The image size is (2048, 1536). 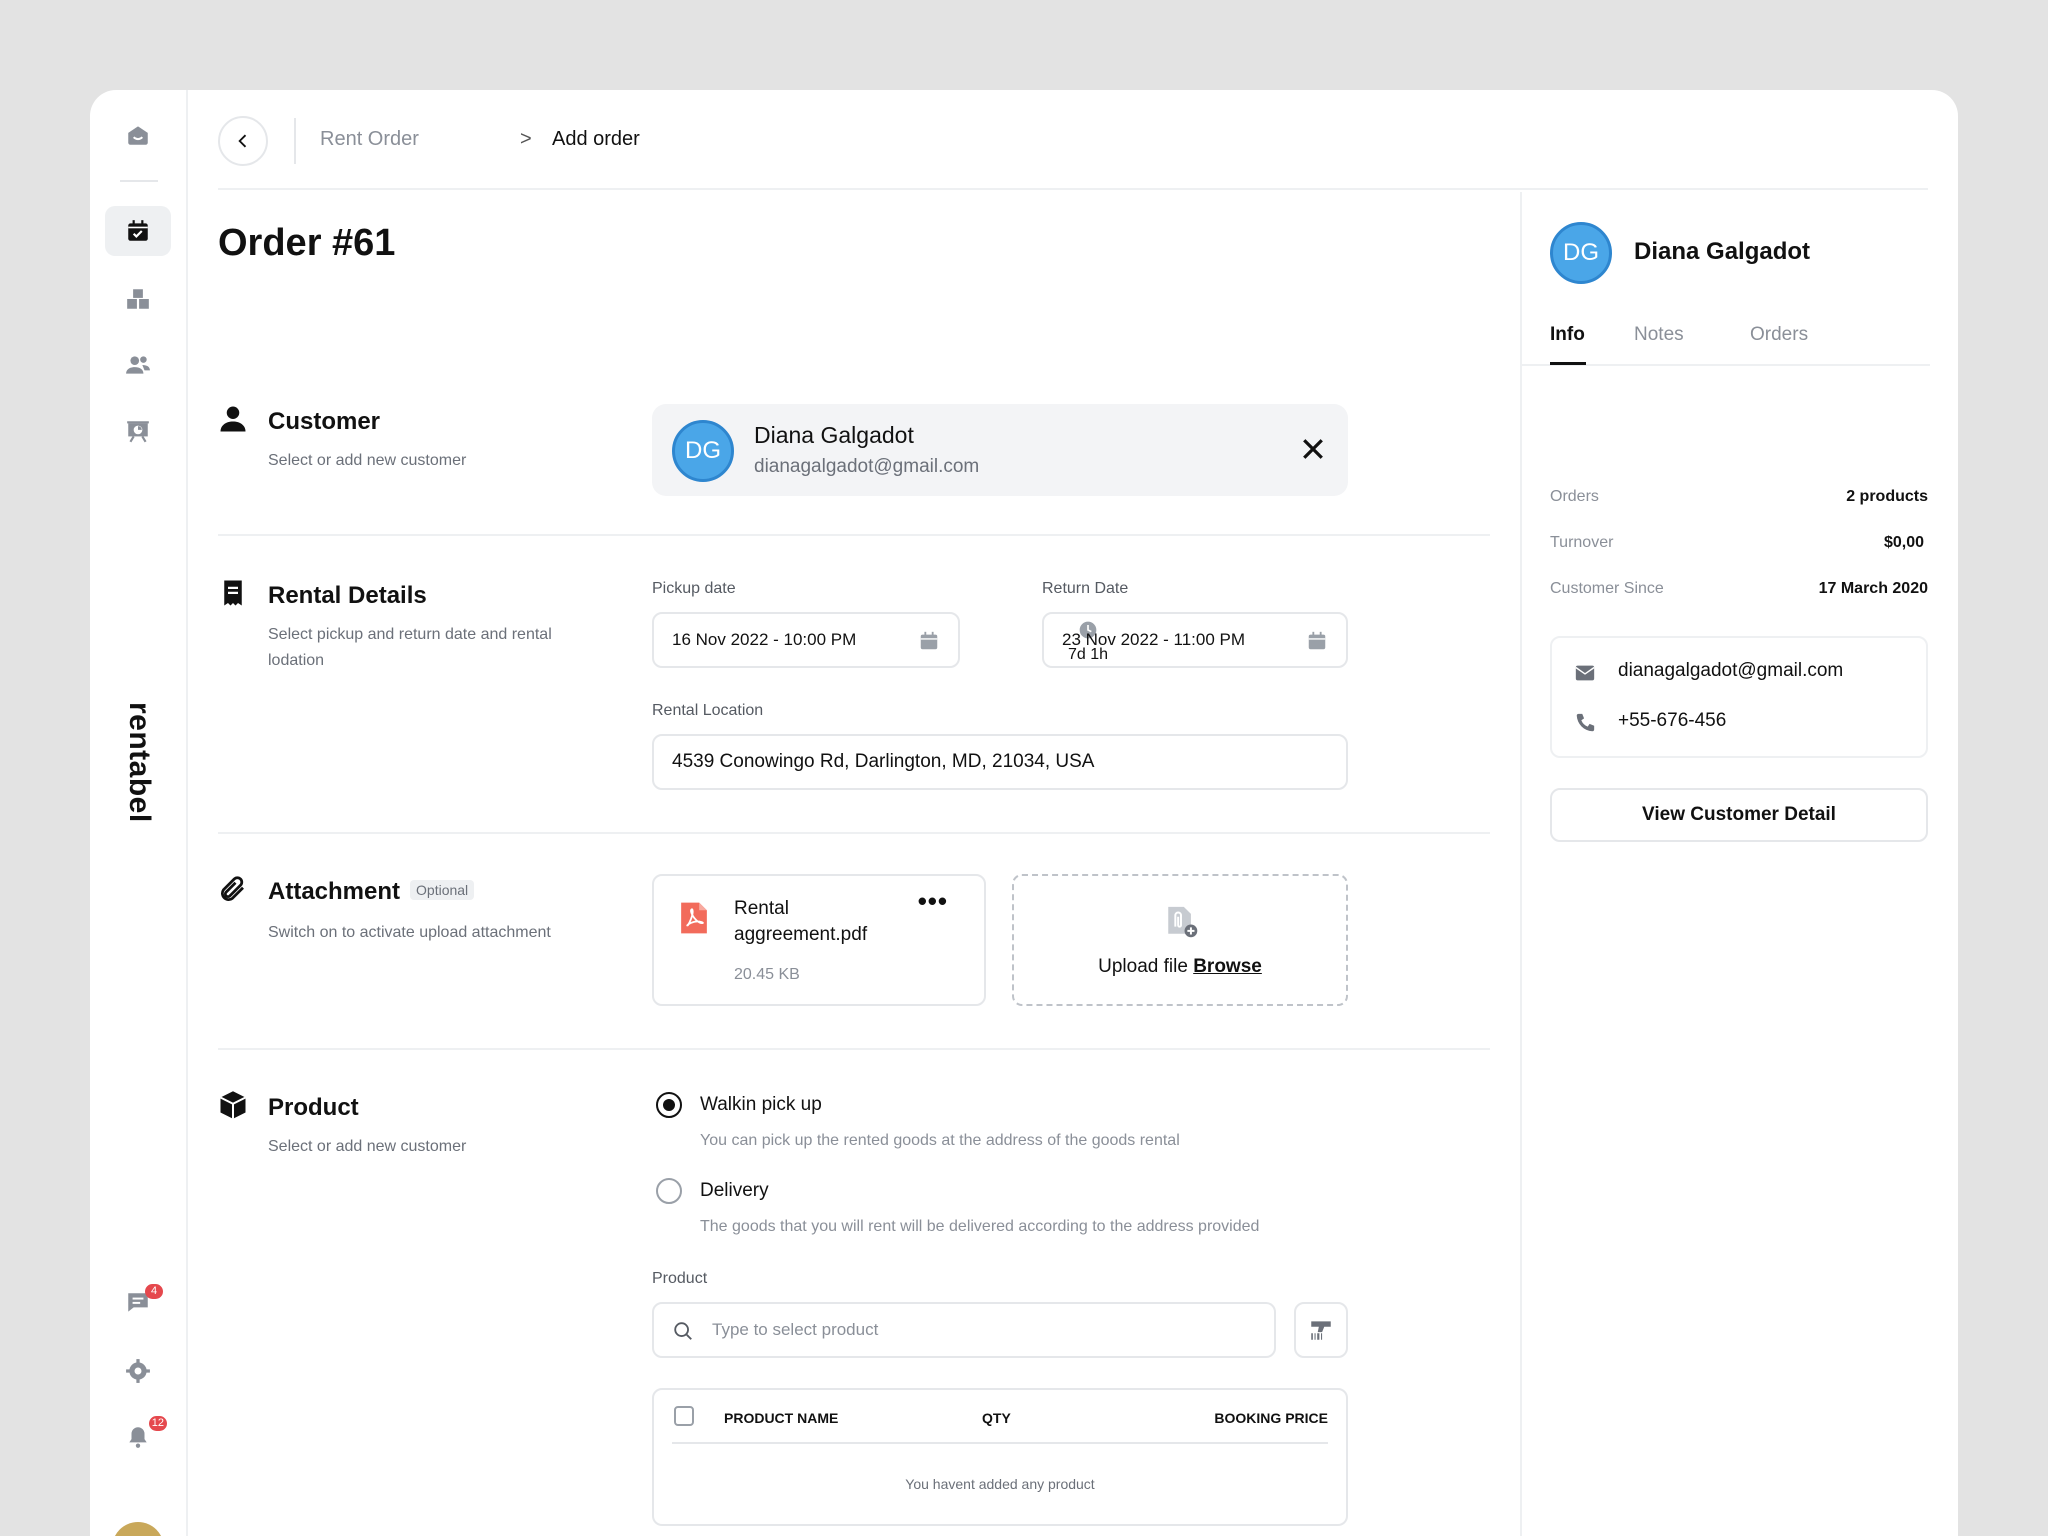 What do you see at coordinates (1659, 335) in the screenshot?
I see `tab-notes: Notes` at bounding box center [1659, 335].